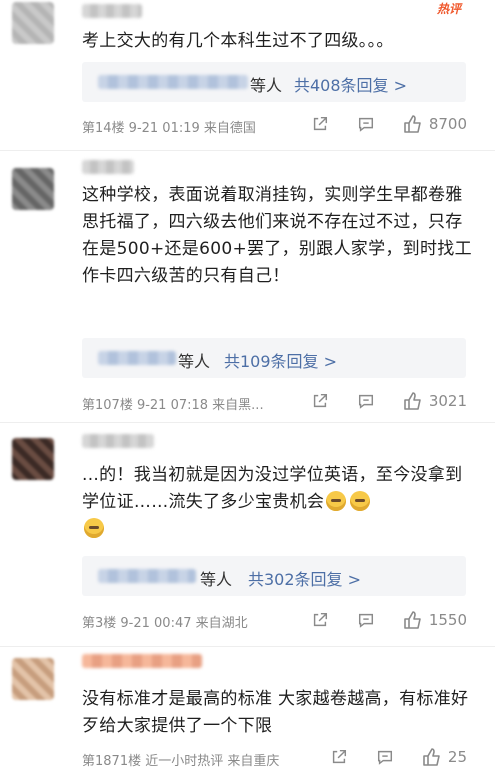 This screenshot has height=776, width=495. What do you see at coordinates (165, 623) in the screenshot?
I see `comment-meta: 第3楼 9-21 00:47 来自湖北` at bounding box center [165, 623].